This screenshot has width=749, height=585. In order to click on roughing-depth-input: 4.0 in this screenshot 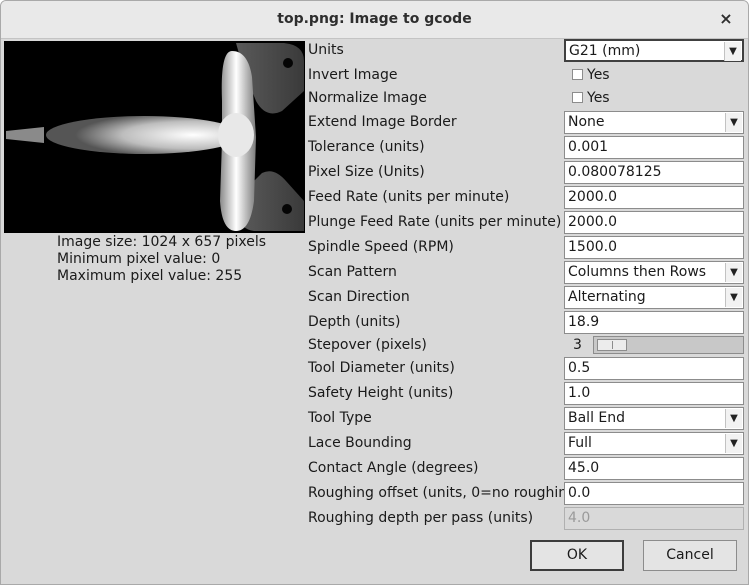, I will do `click(654, 518)`.